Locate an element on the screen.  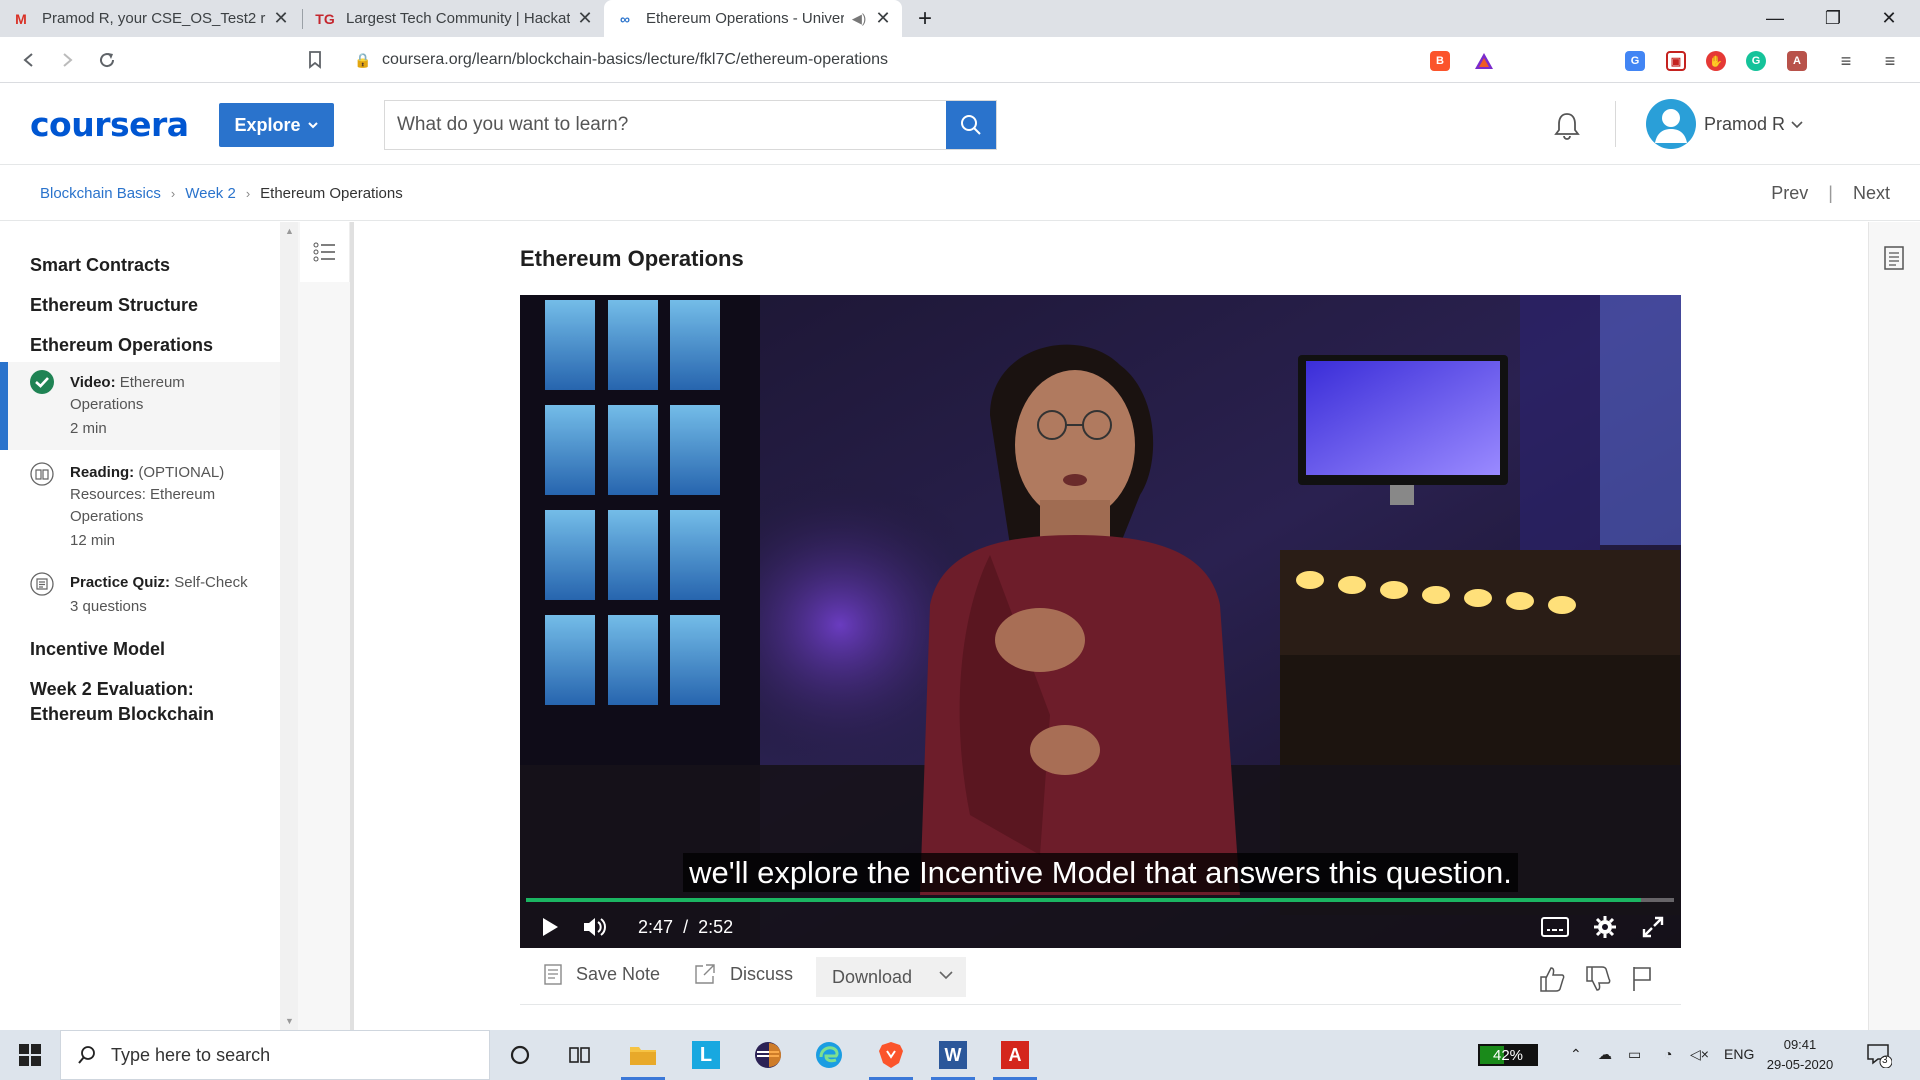
next-button: Next is located at coordinates (1871, 193).